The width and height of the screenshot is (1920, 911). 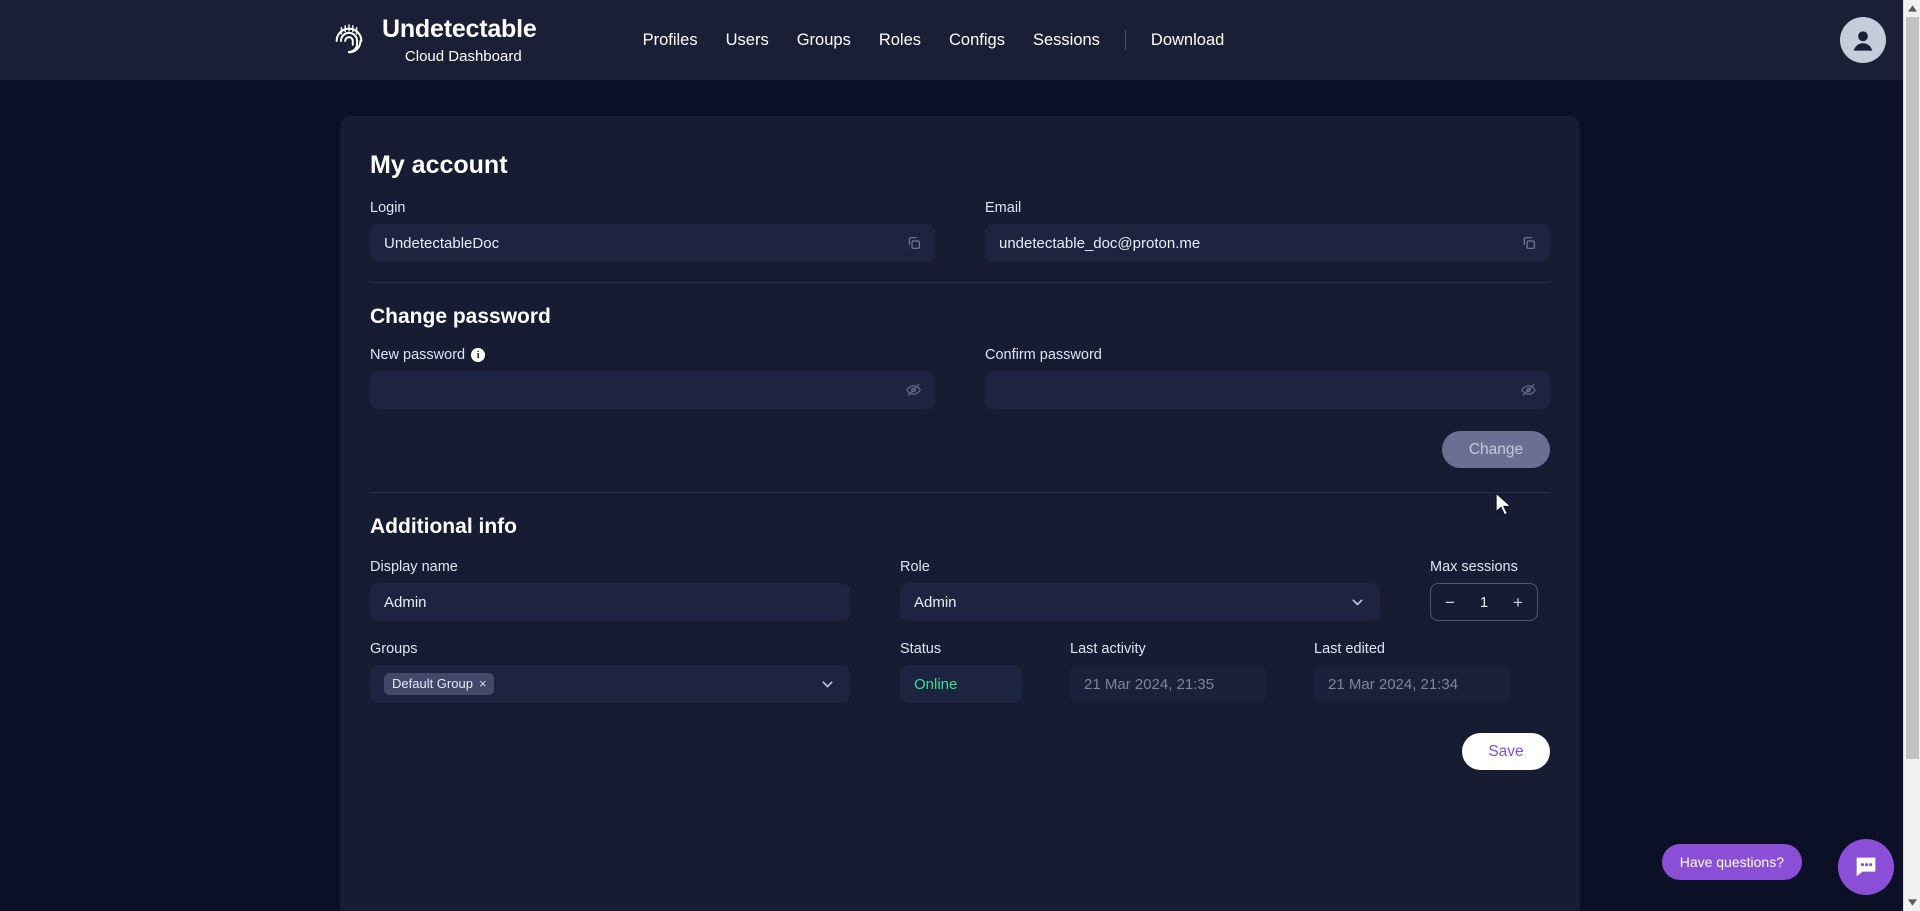 I want to click on brand-title: Undetectable, so click(x=459, y=28).